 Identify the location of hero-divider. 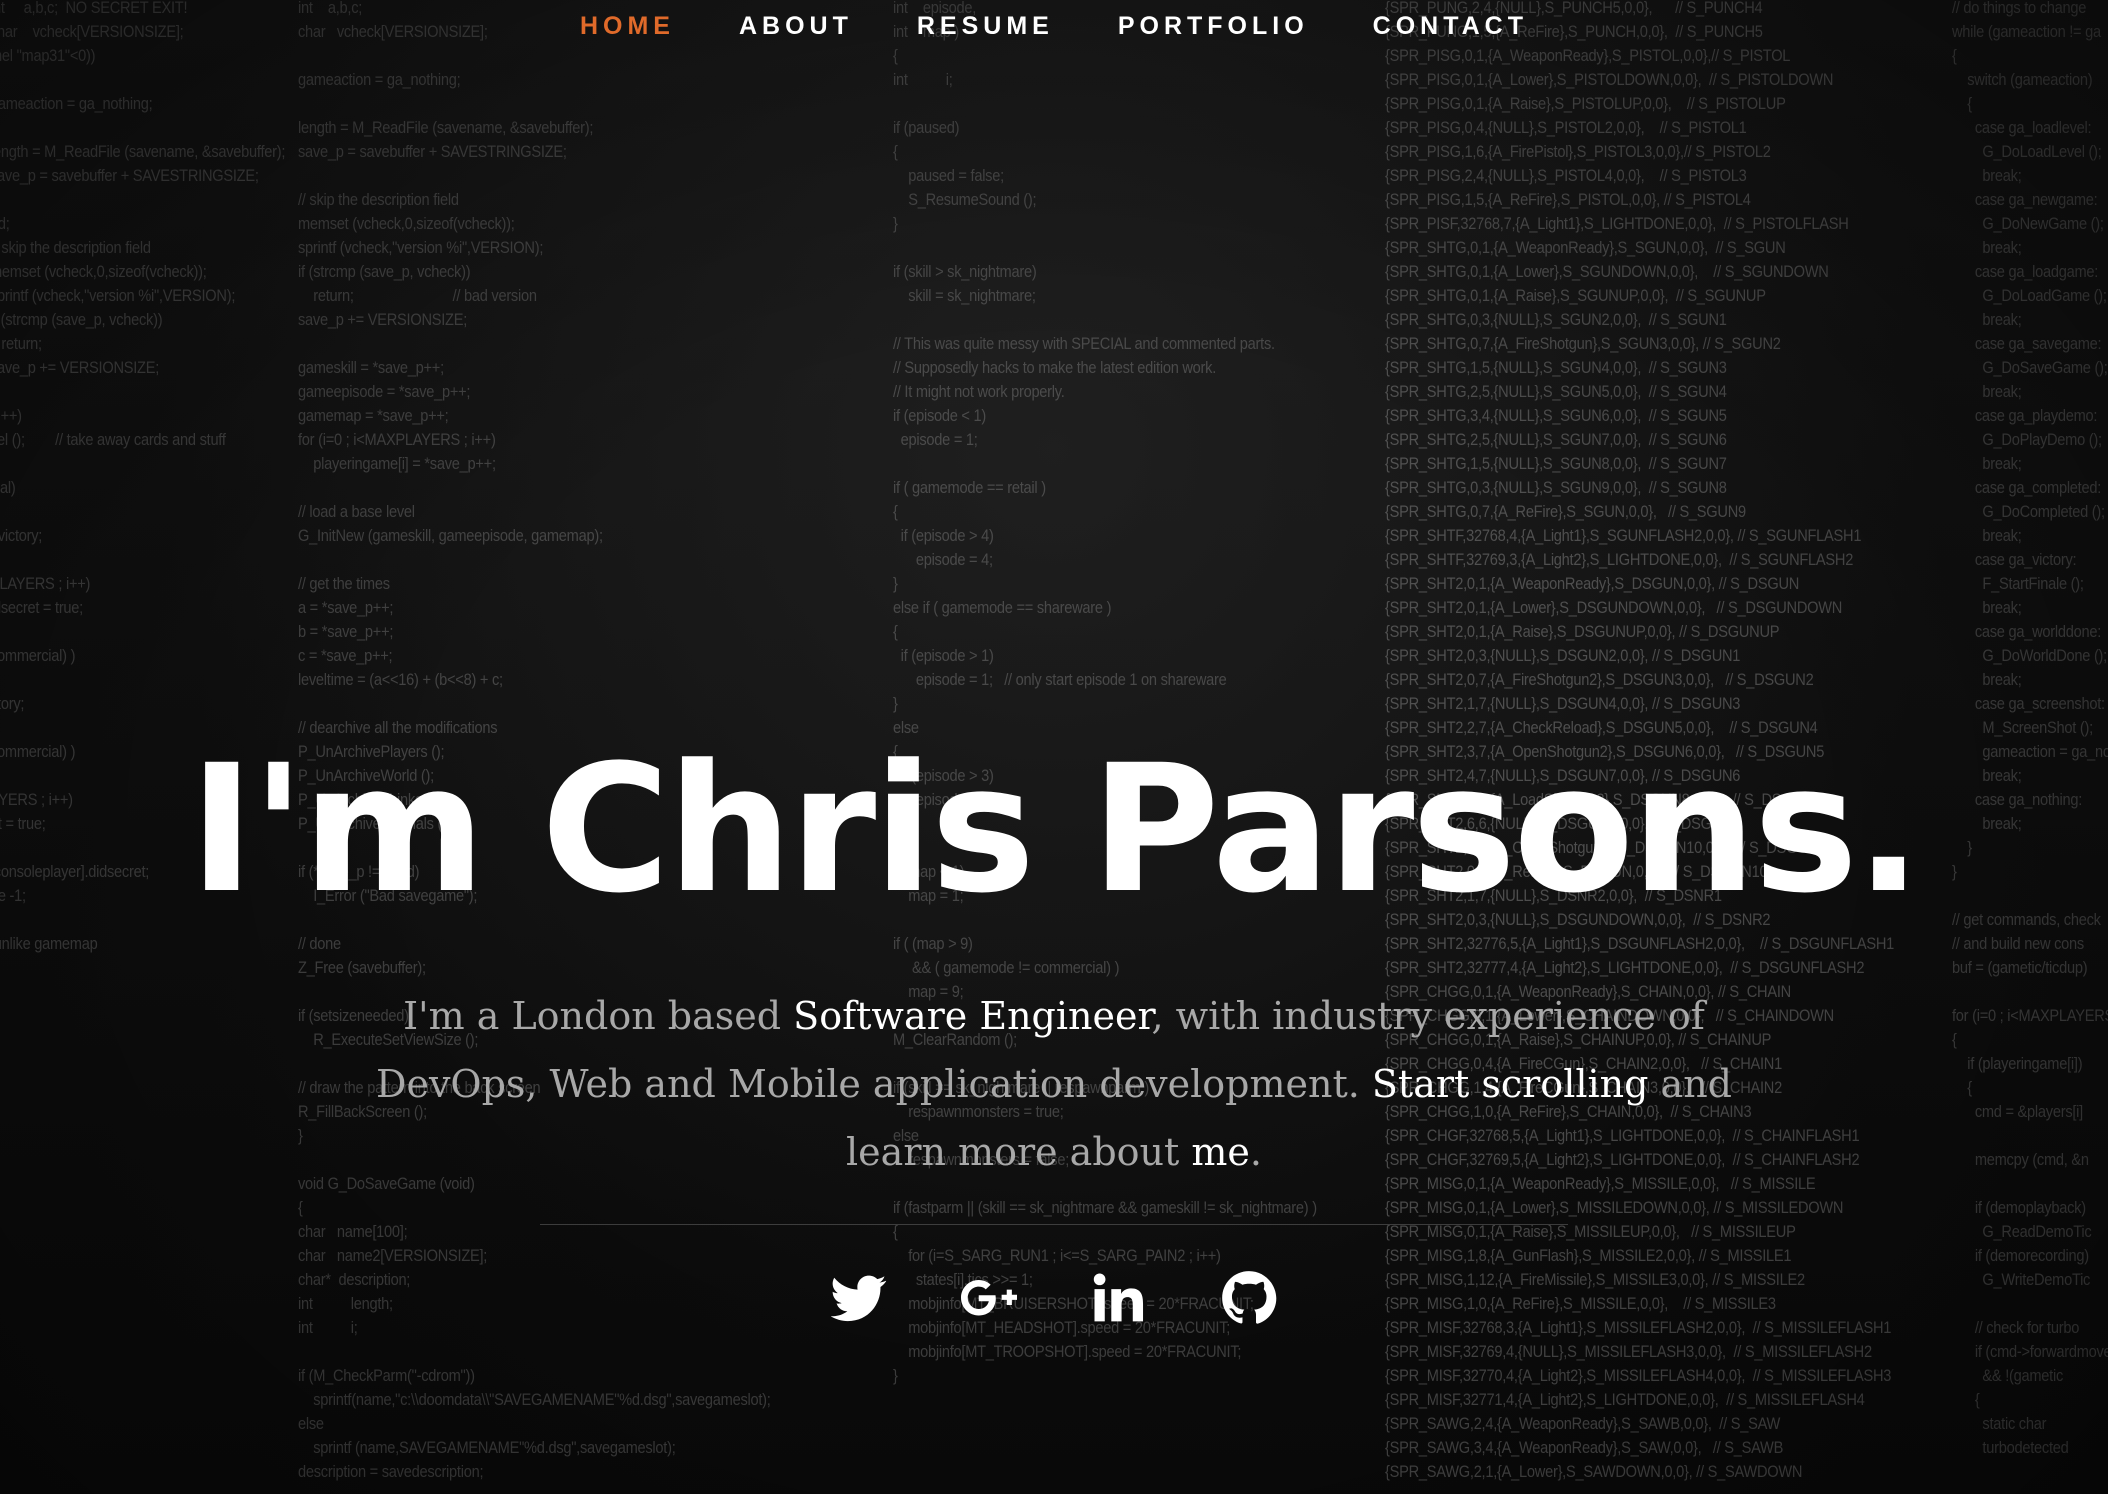
(1054, 1224).